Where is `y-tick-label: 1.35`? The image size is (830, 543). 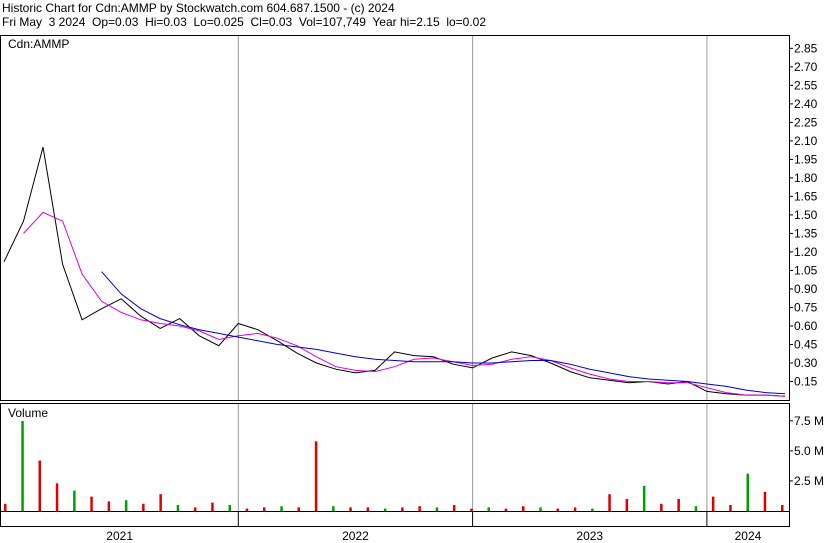 y-tick-label: 1.35 is located at coordinates (806, 233).